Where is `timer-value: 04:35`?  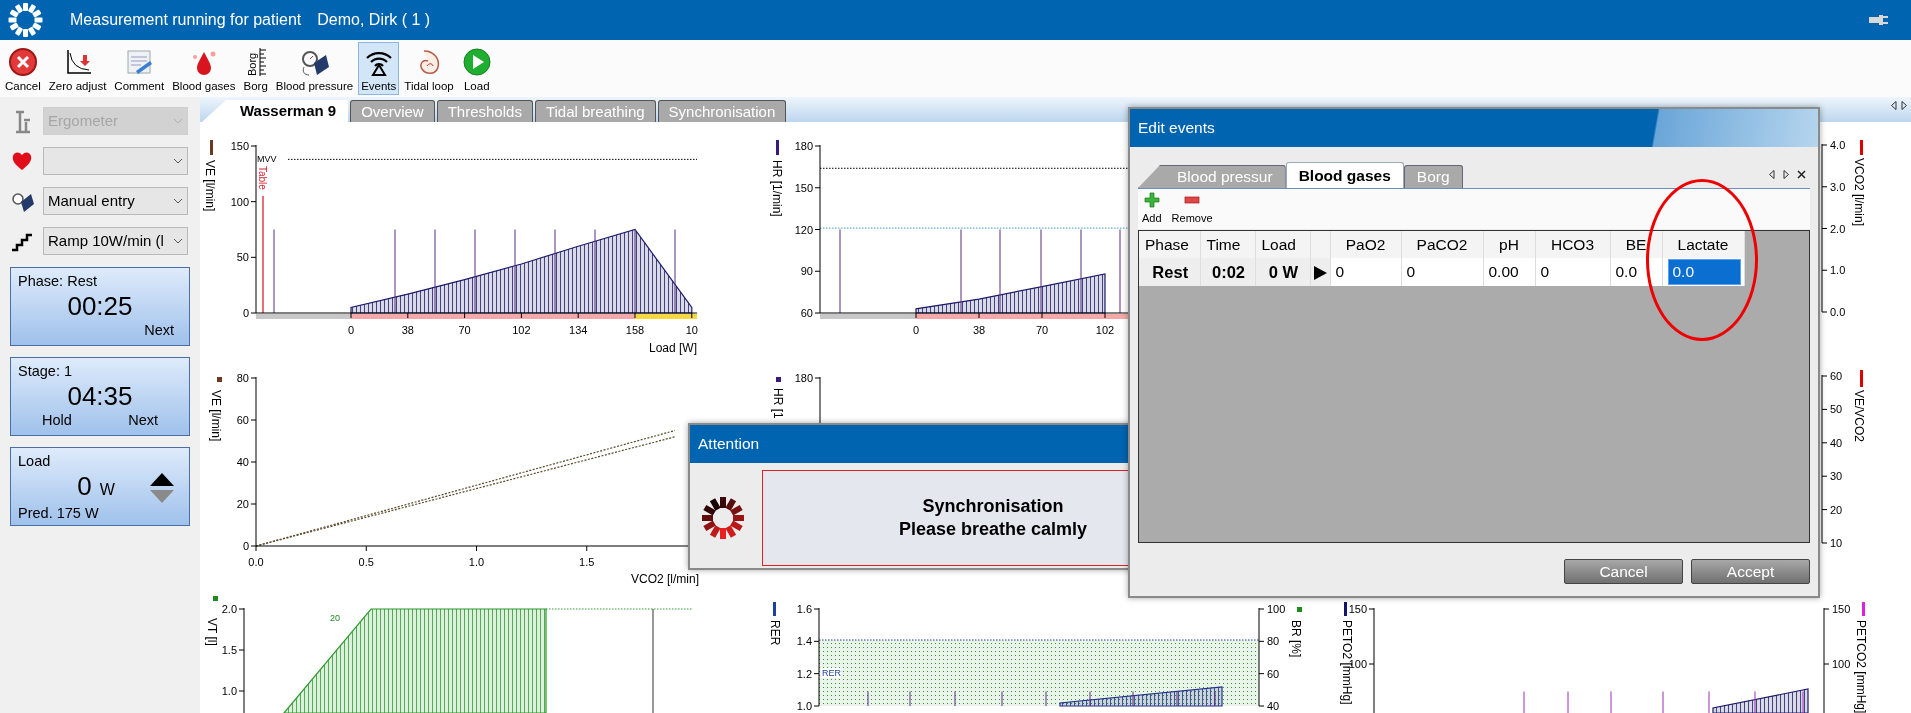 timer-value: 04:35 is located at coordinates (100, 396).